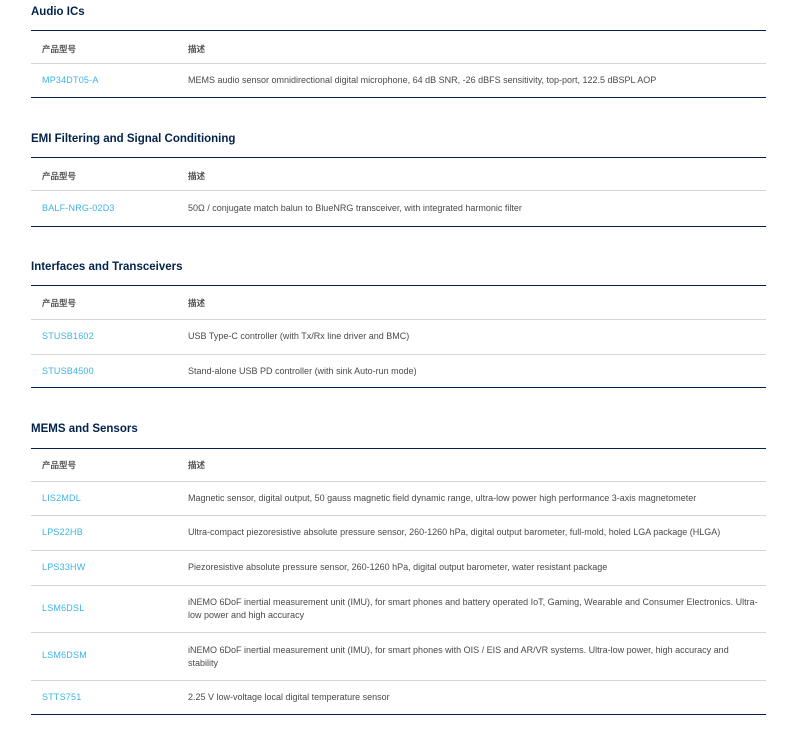 This screenshot has width=789, height=729. I want to click on part-link: STTS751, so click(61, 697).